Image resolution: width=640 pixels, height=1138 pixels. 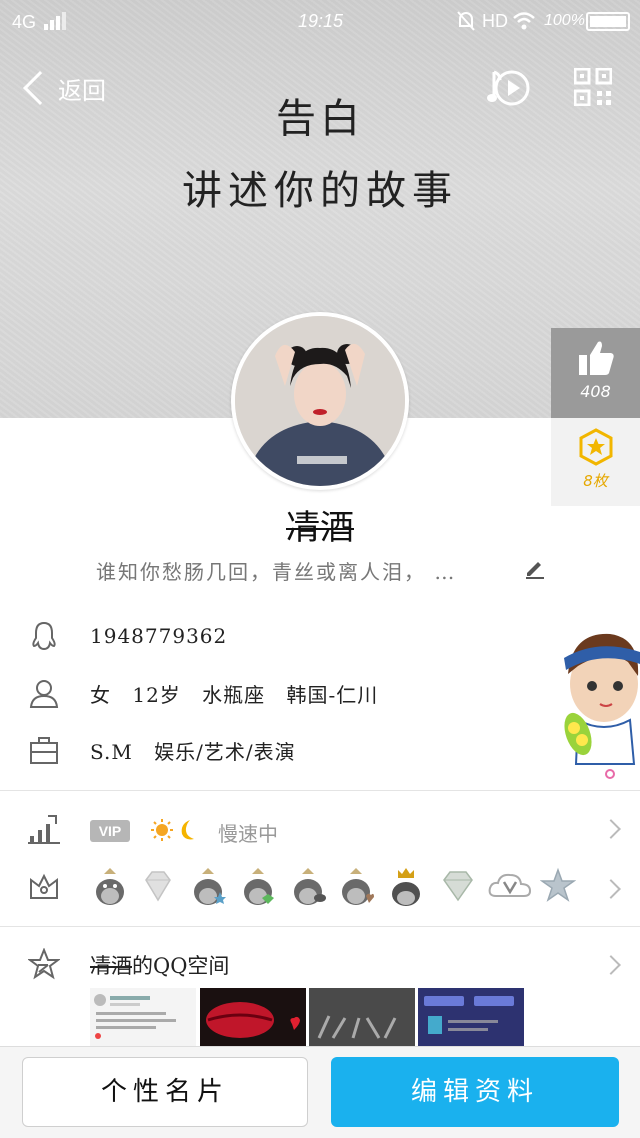 I want to click on briefcase-icon, so click(x=44, y=750).